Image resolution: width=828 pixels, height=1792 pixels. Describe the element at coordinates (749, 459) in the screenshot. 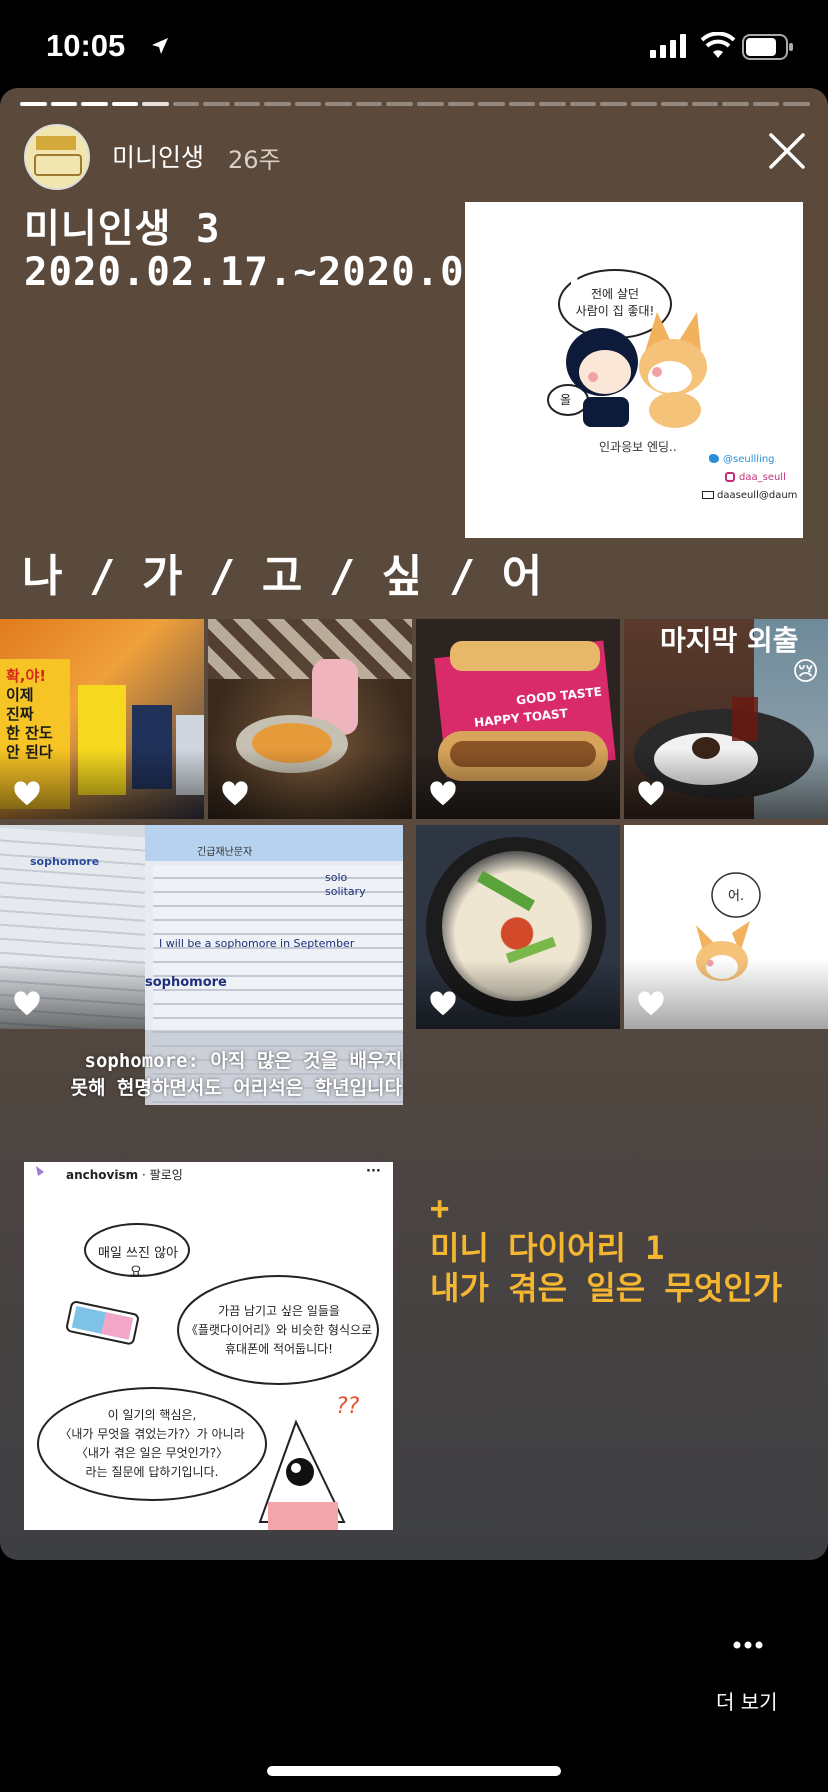

I see `twitter-handle: @seullling` at that location.